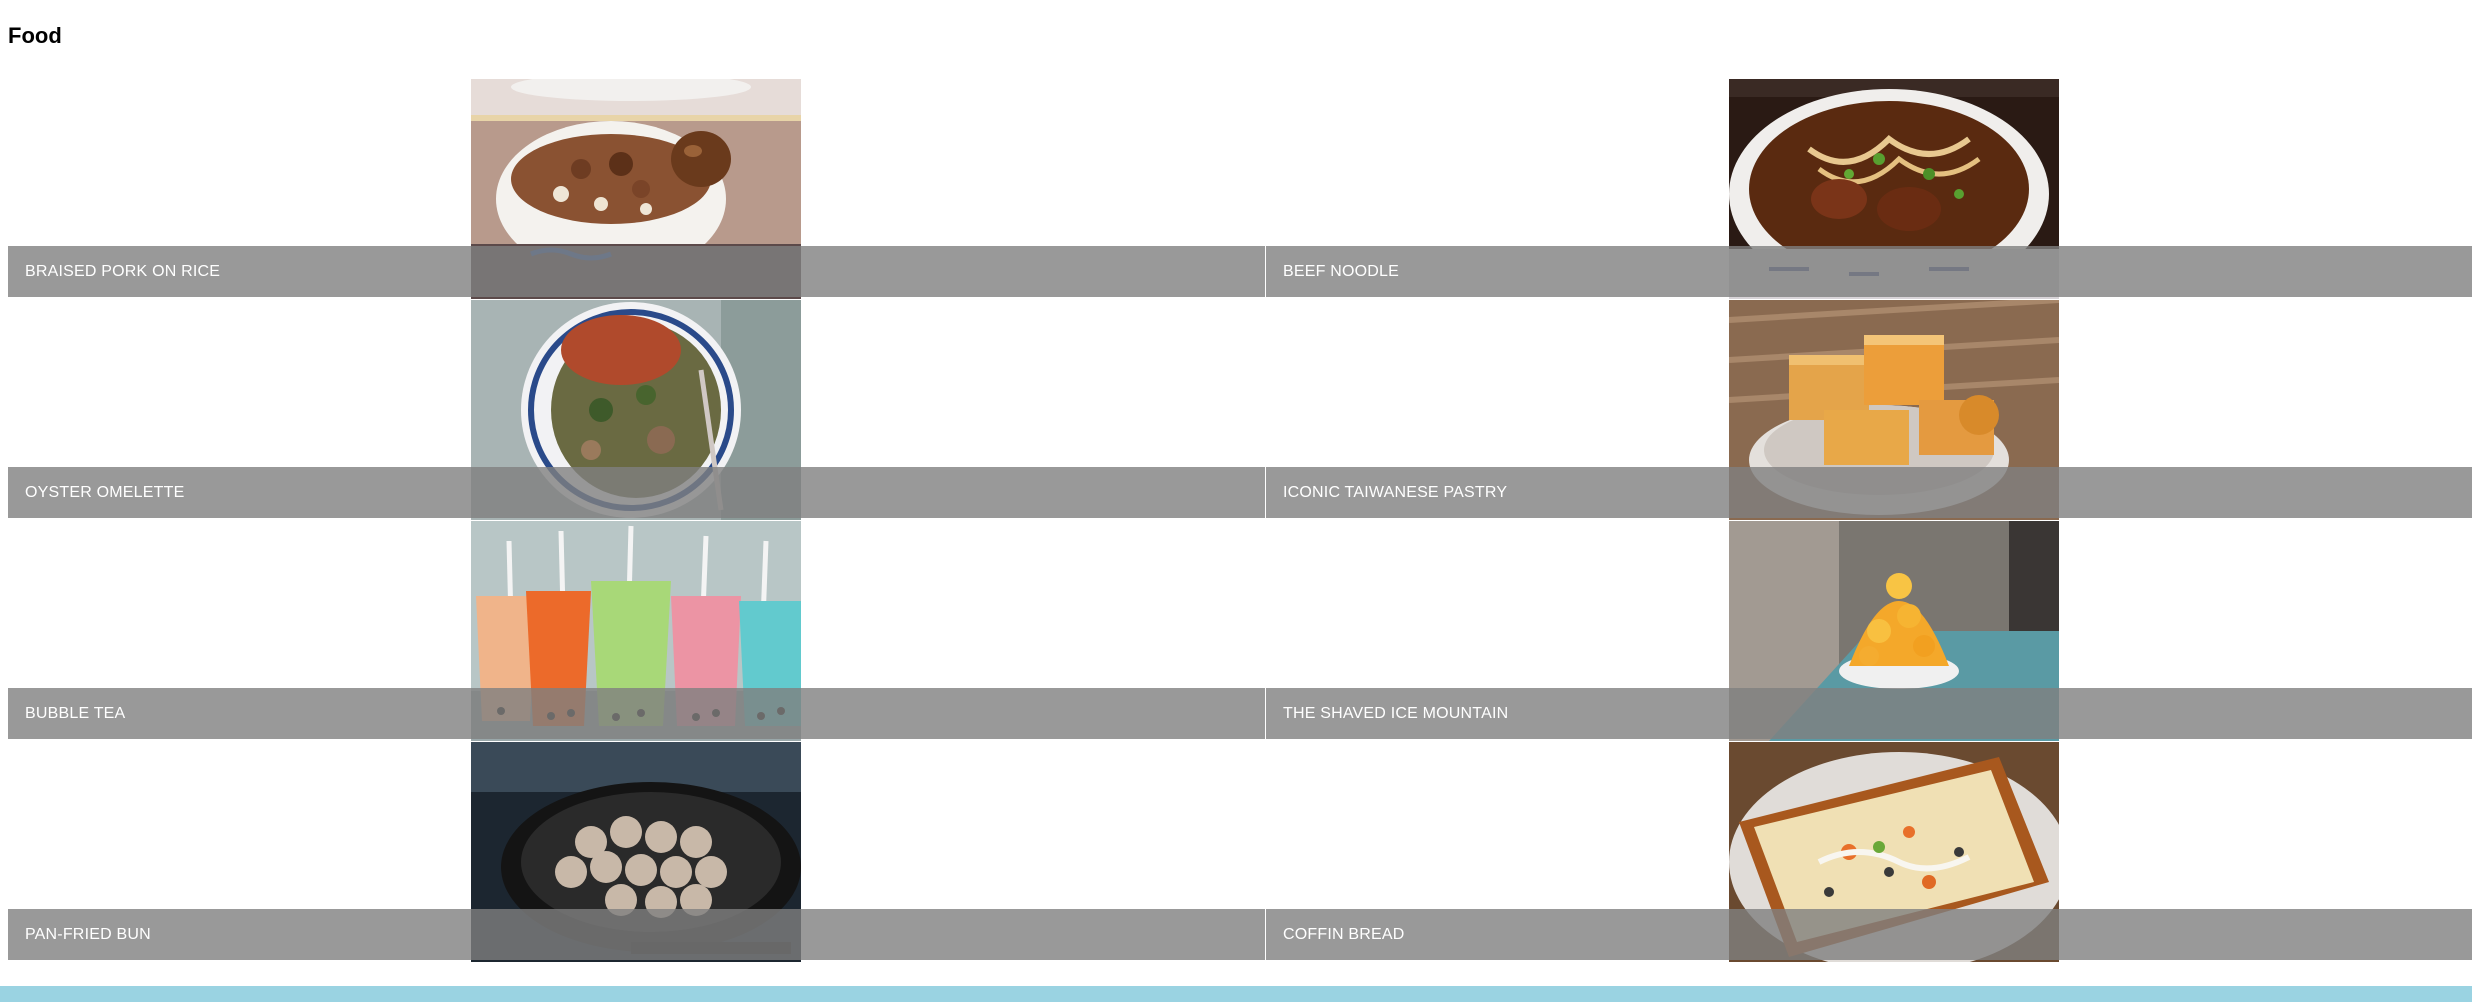  What do you see at coordinates (636, 934) in the screenshot?
I see `caption-bar: PAN-FRIED BUN` at bounding box center [636, 934].